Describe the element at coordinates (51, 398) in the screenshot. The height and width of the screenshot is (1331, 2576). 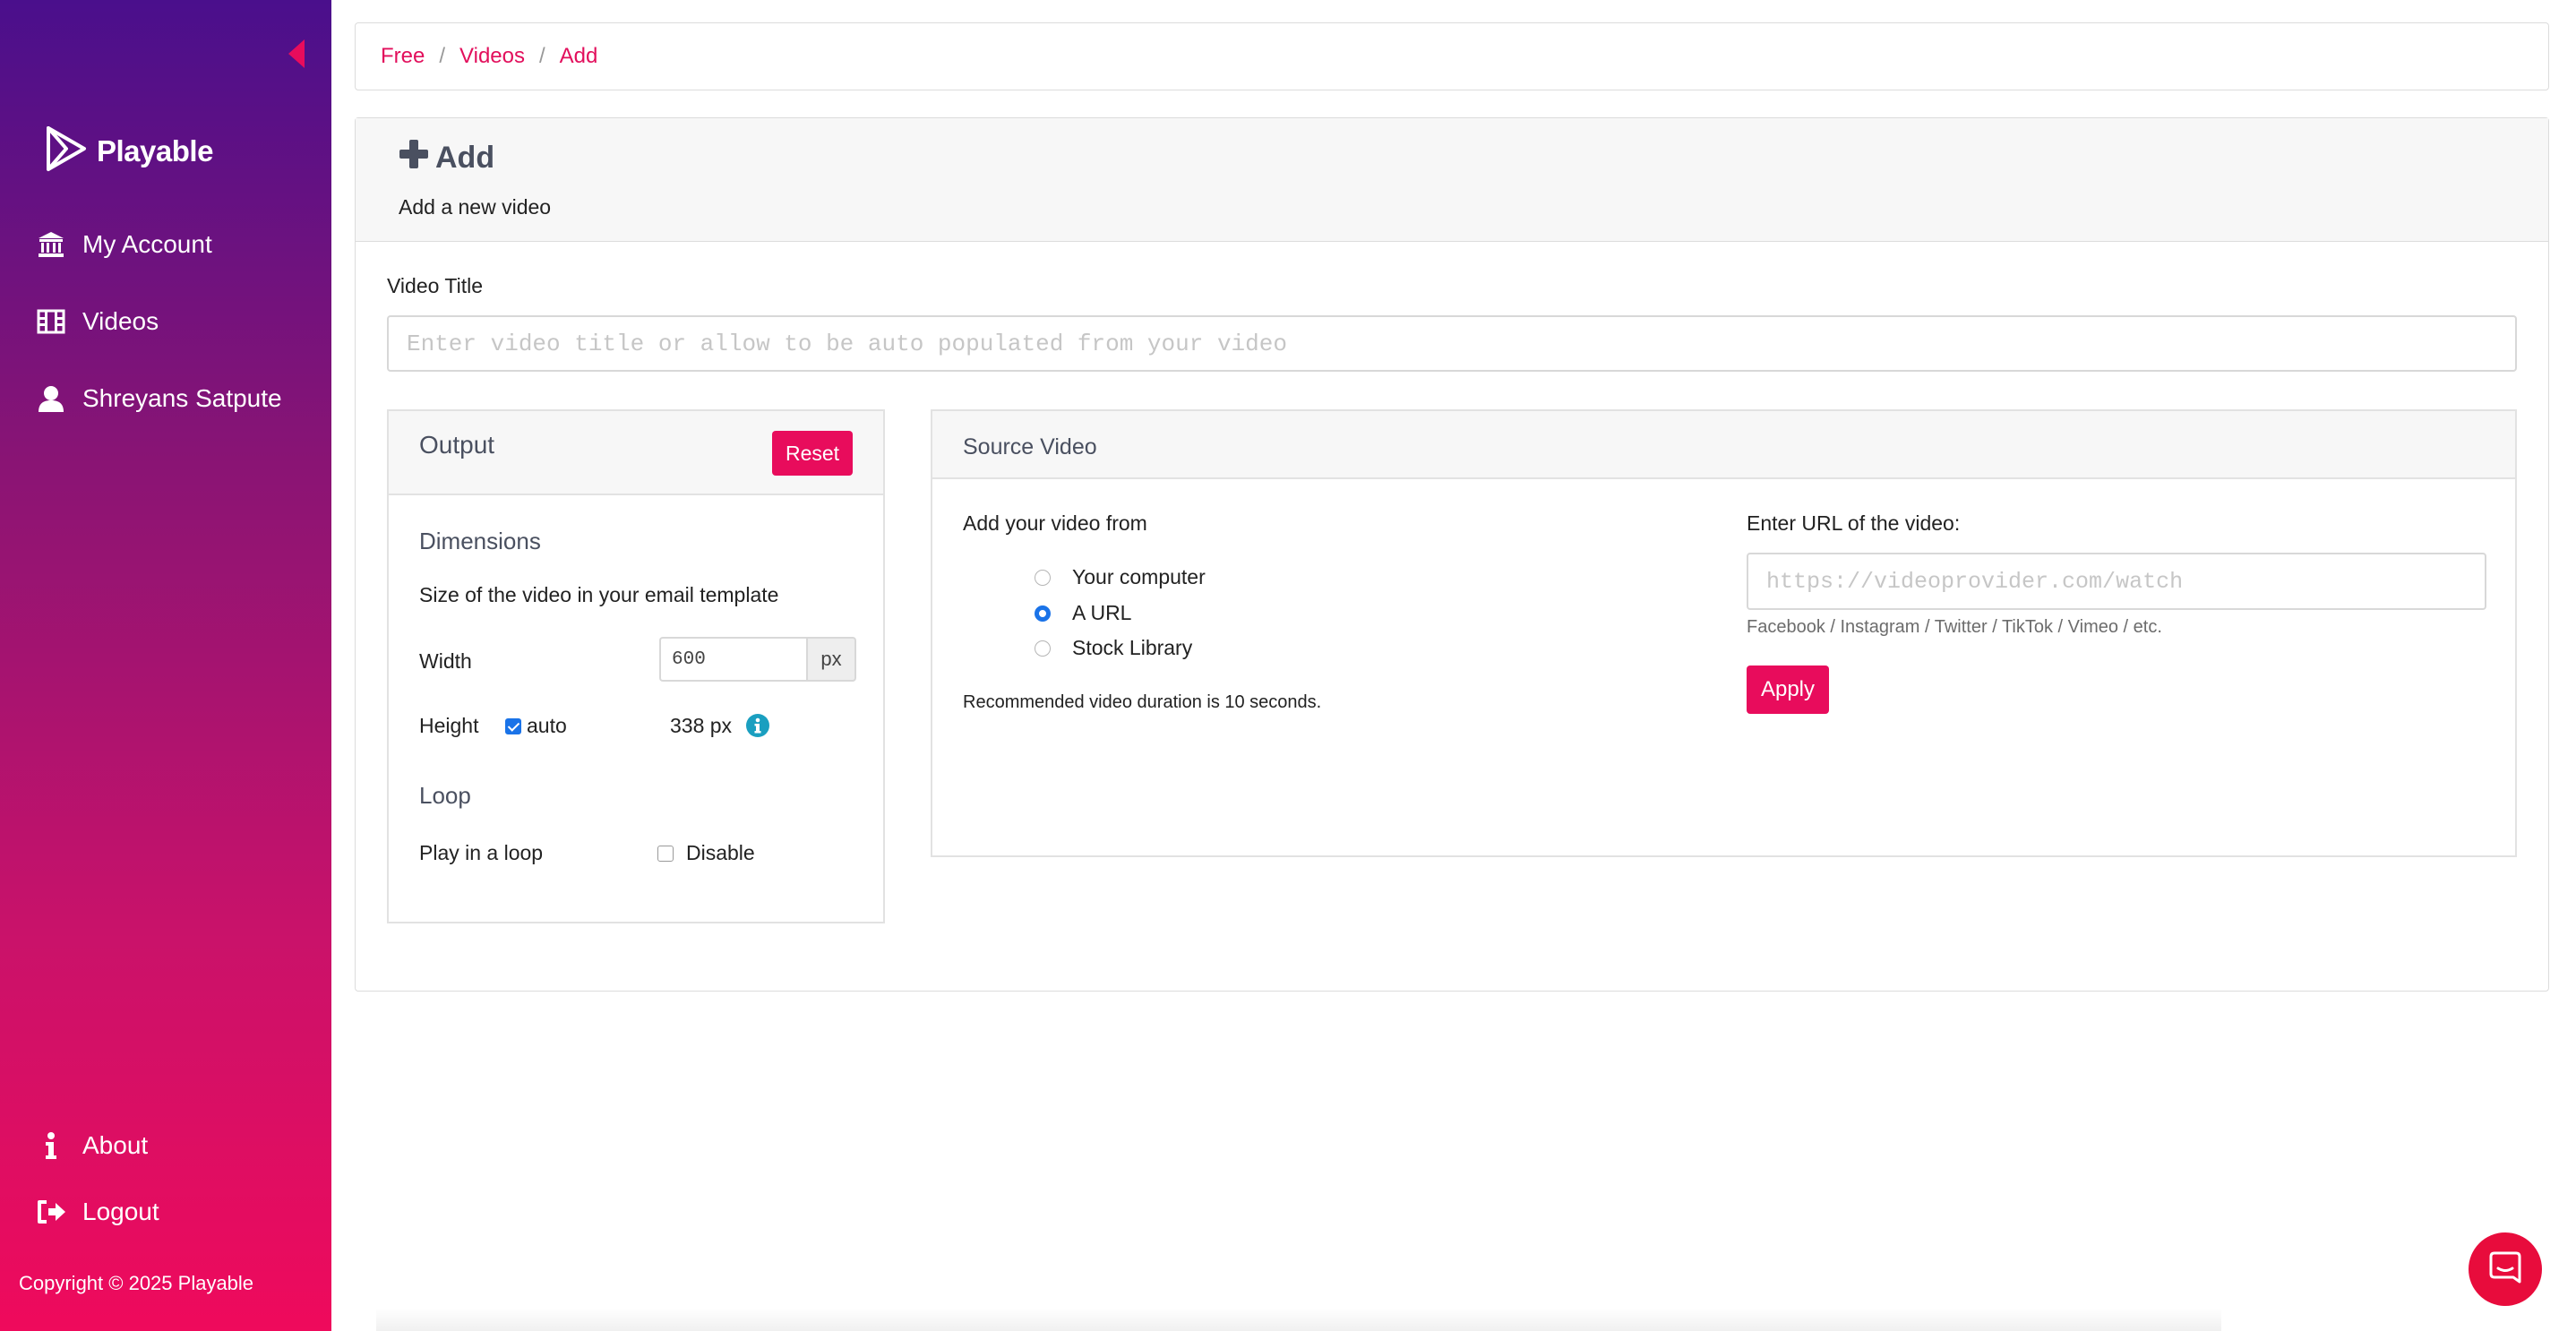
I see `user-icon` at that location.